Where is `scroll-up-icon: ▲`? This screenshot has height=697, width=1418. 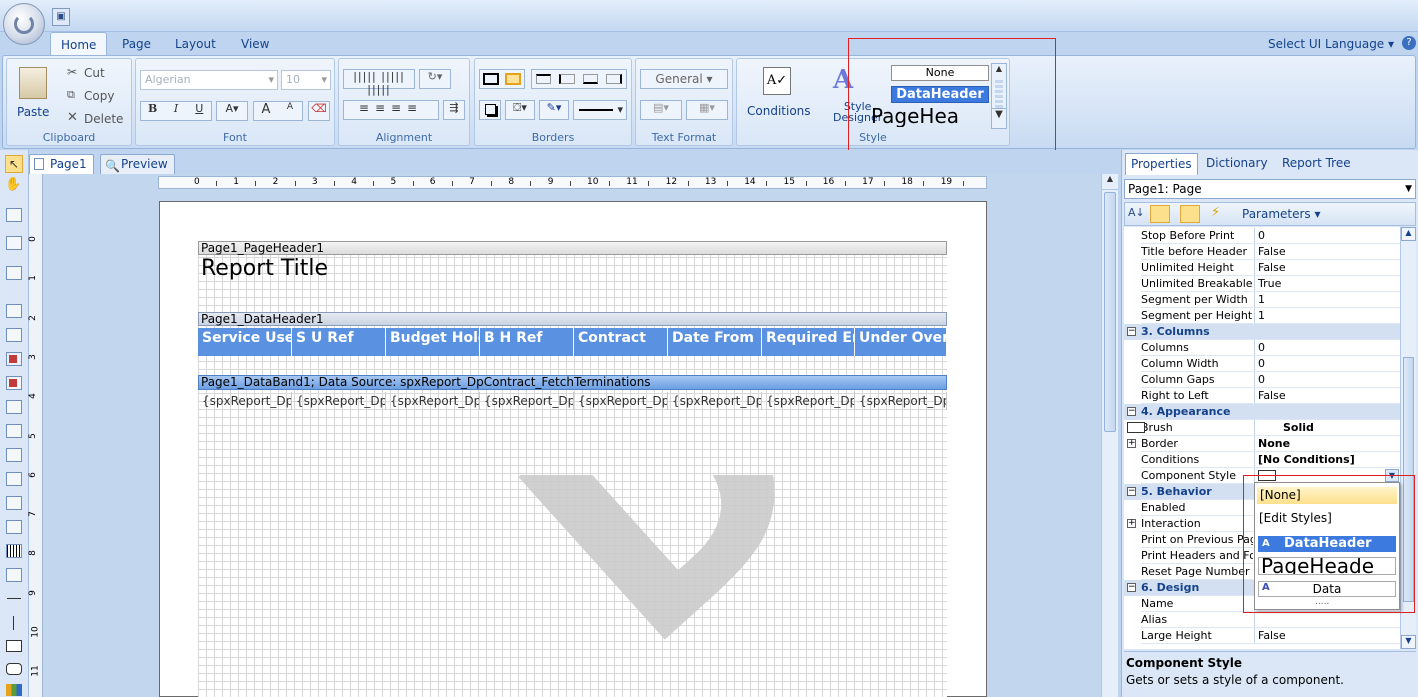 scroll-up-icon: ▲ is located at coordinates (1110, 182).